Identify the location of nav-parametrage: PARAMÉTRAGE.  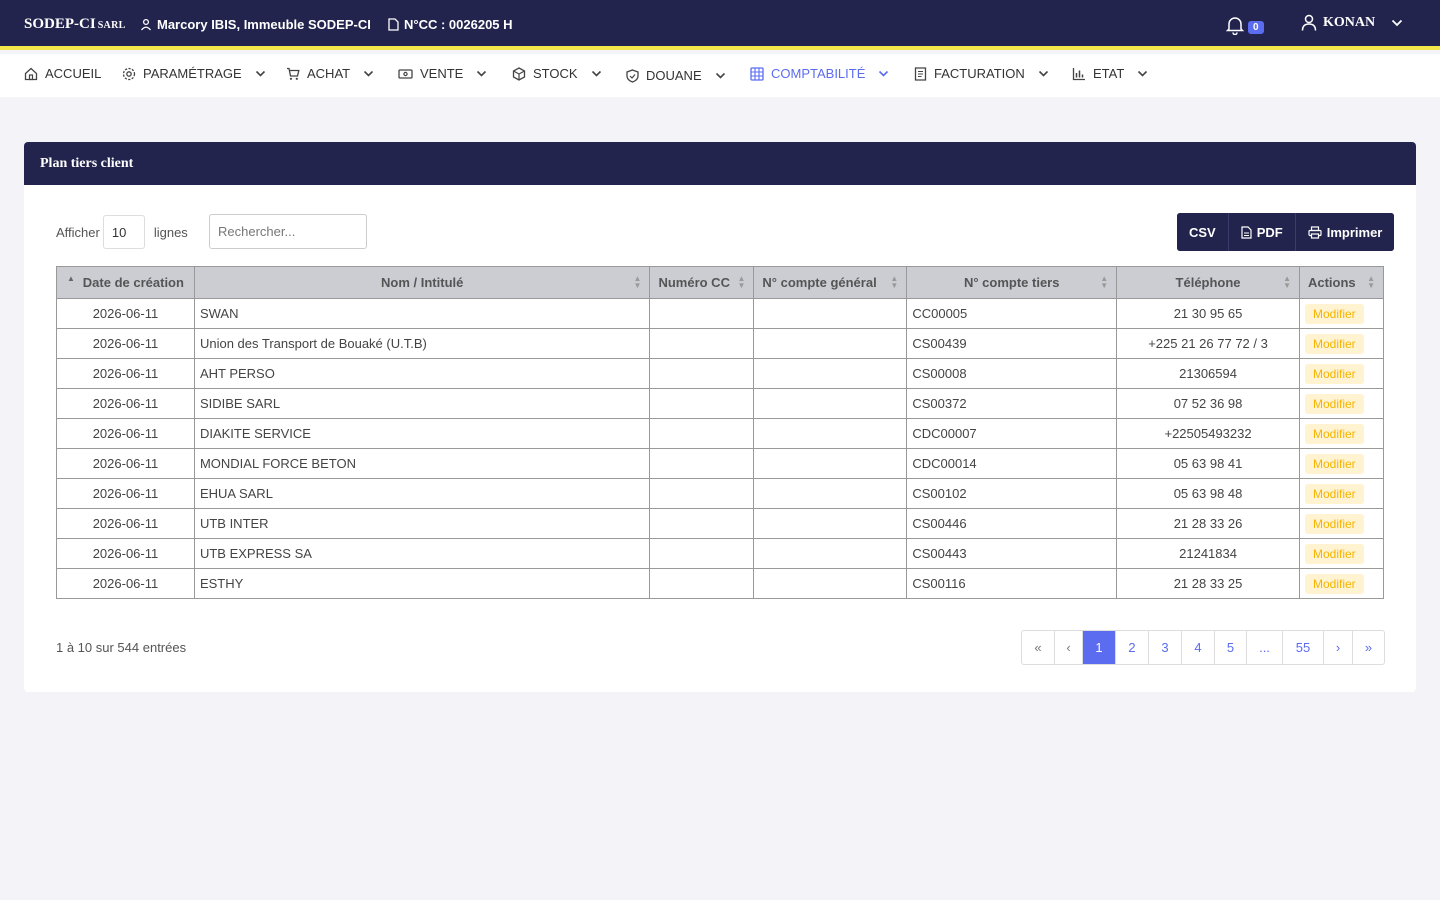
(194, 73).